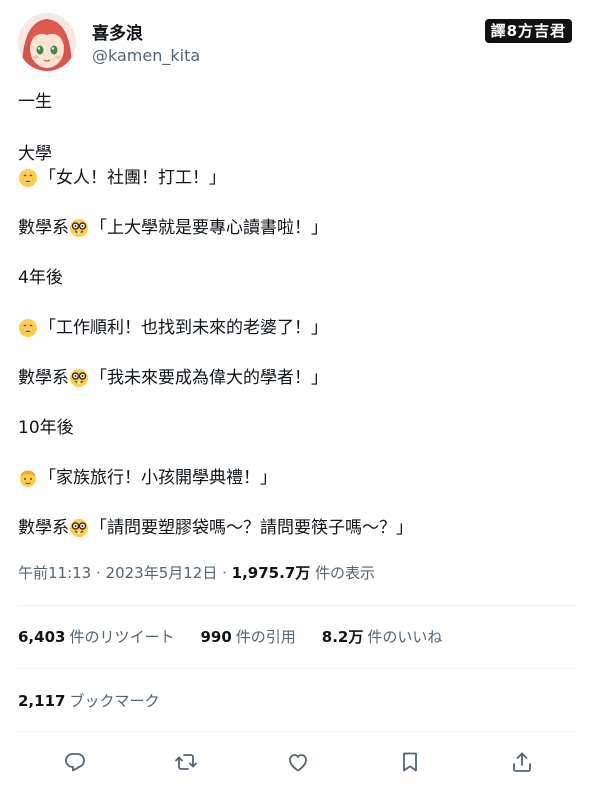 Image resolution: width=598 pixels, height=790 pixels. I want to click on retweet-icon, so click(186, 762).